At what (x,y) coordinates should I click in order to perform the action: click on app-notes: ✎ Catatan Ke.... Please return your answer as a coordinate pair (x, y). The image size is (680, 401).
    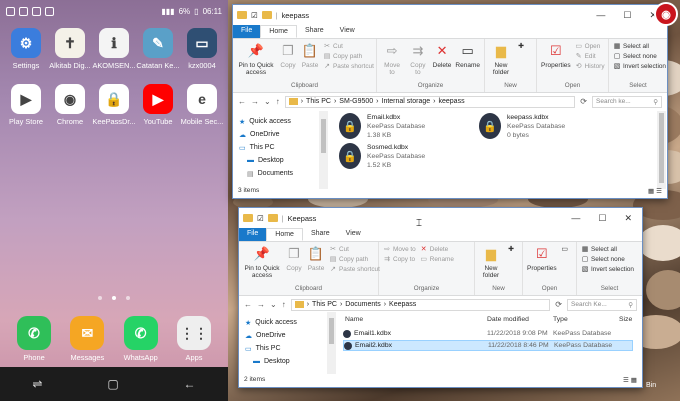
    Looking at the image, I should click on (158, 49).